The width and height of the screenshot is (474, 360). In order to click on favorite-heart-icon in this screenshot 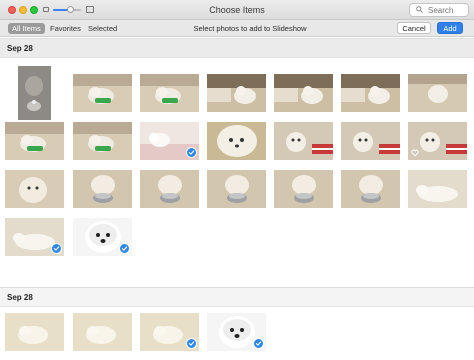, I will do `click(415, 153)`.